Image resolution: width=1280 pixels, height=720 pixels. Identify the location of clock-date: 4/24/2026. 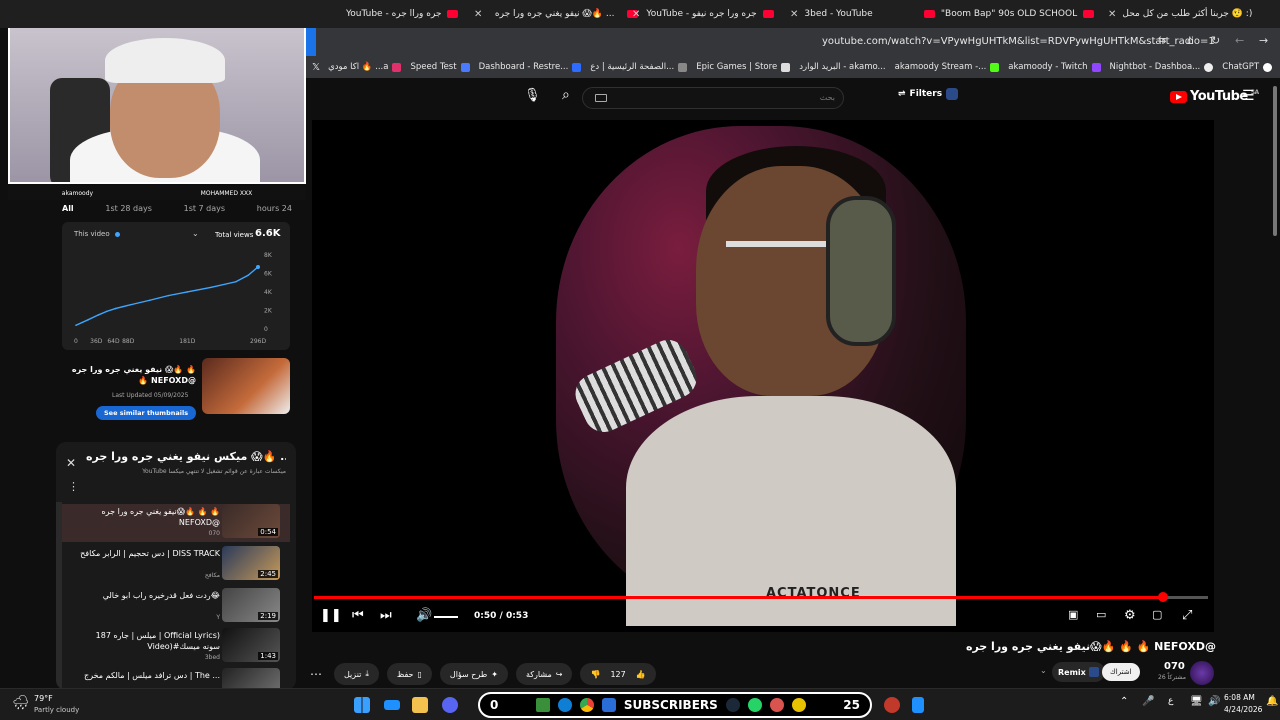
(1243, 709).